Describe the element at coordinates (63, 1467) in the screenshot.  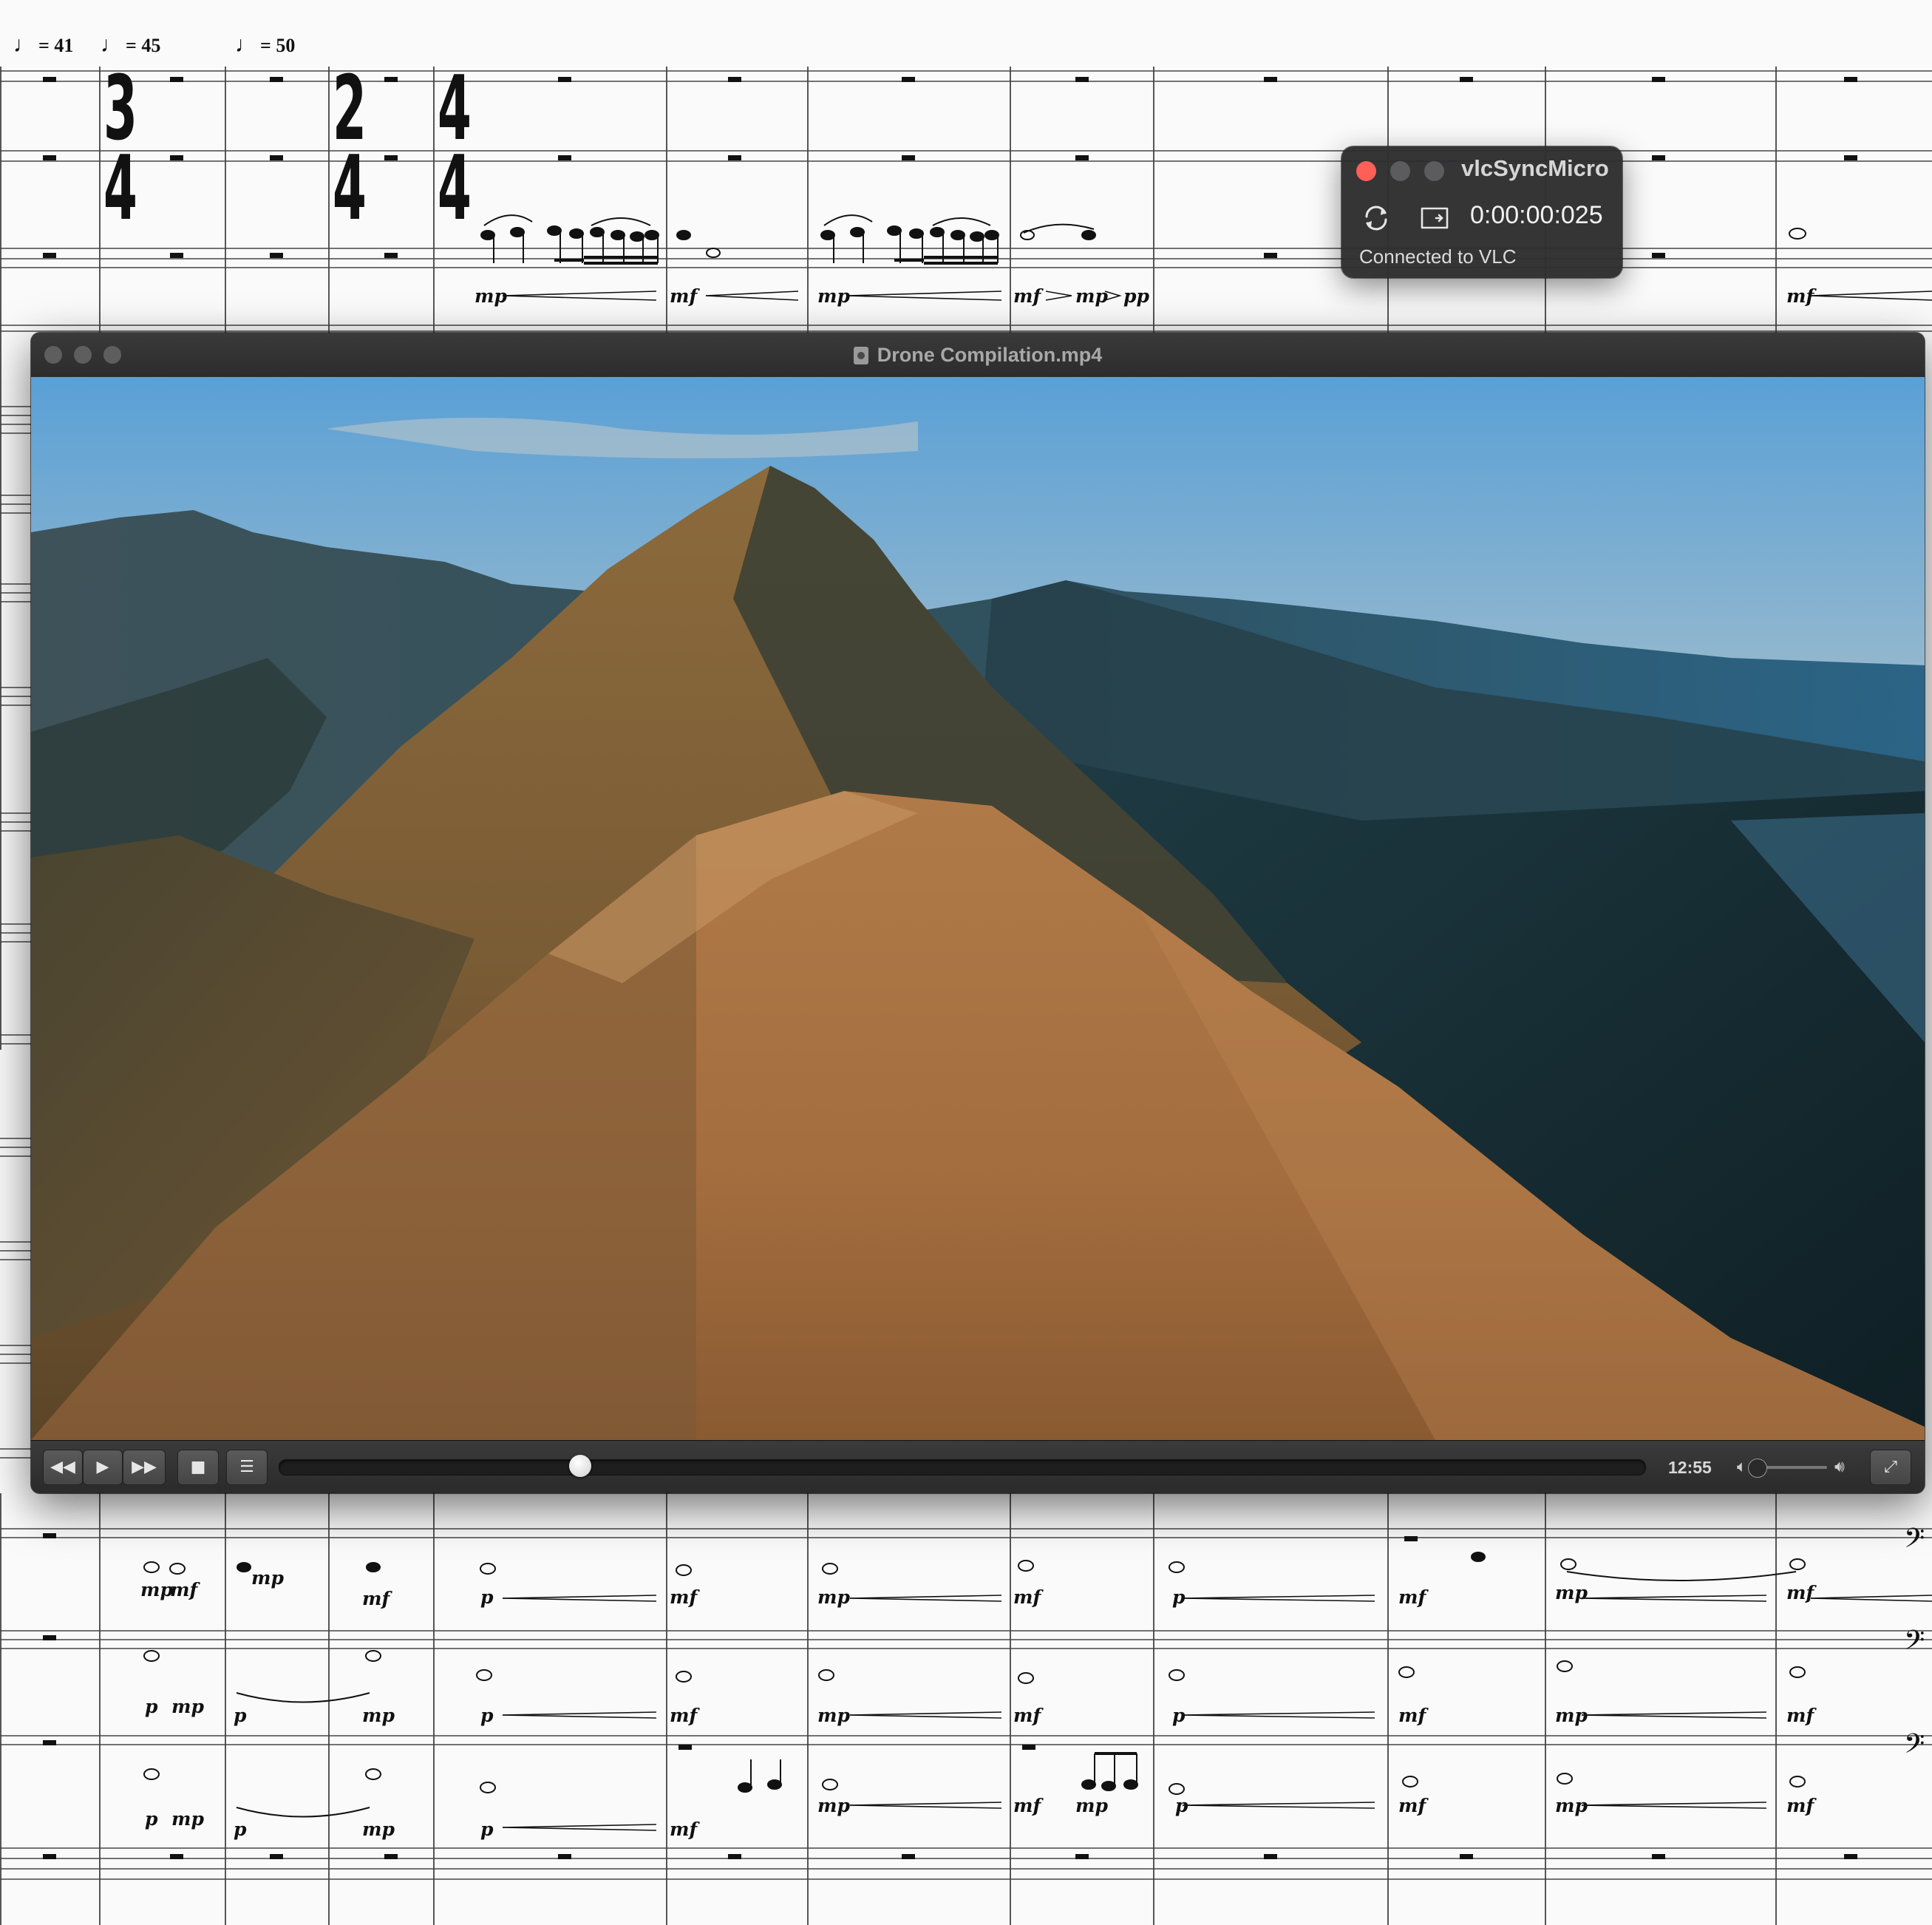
I see `rewind-button: ◀◀` at that location.